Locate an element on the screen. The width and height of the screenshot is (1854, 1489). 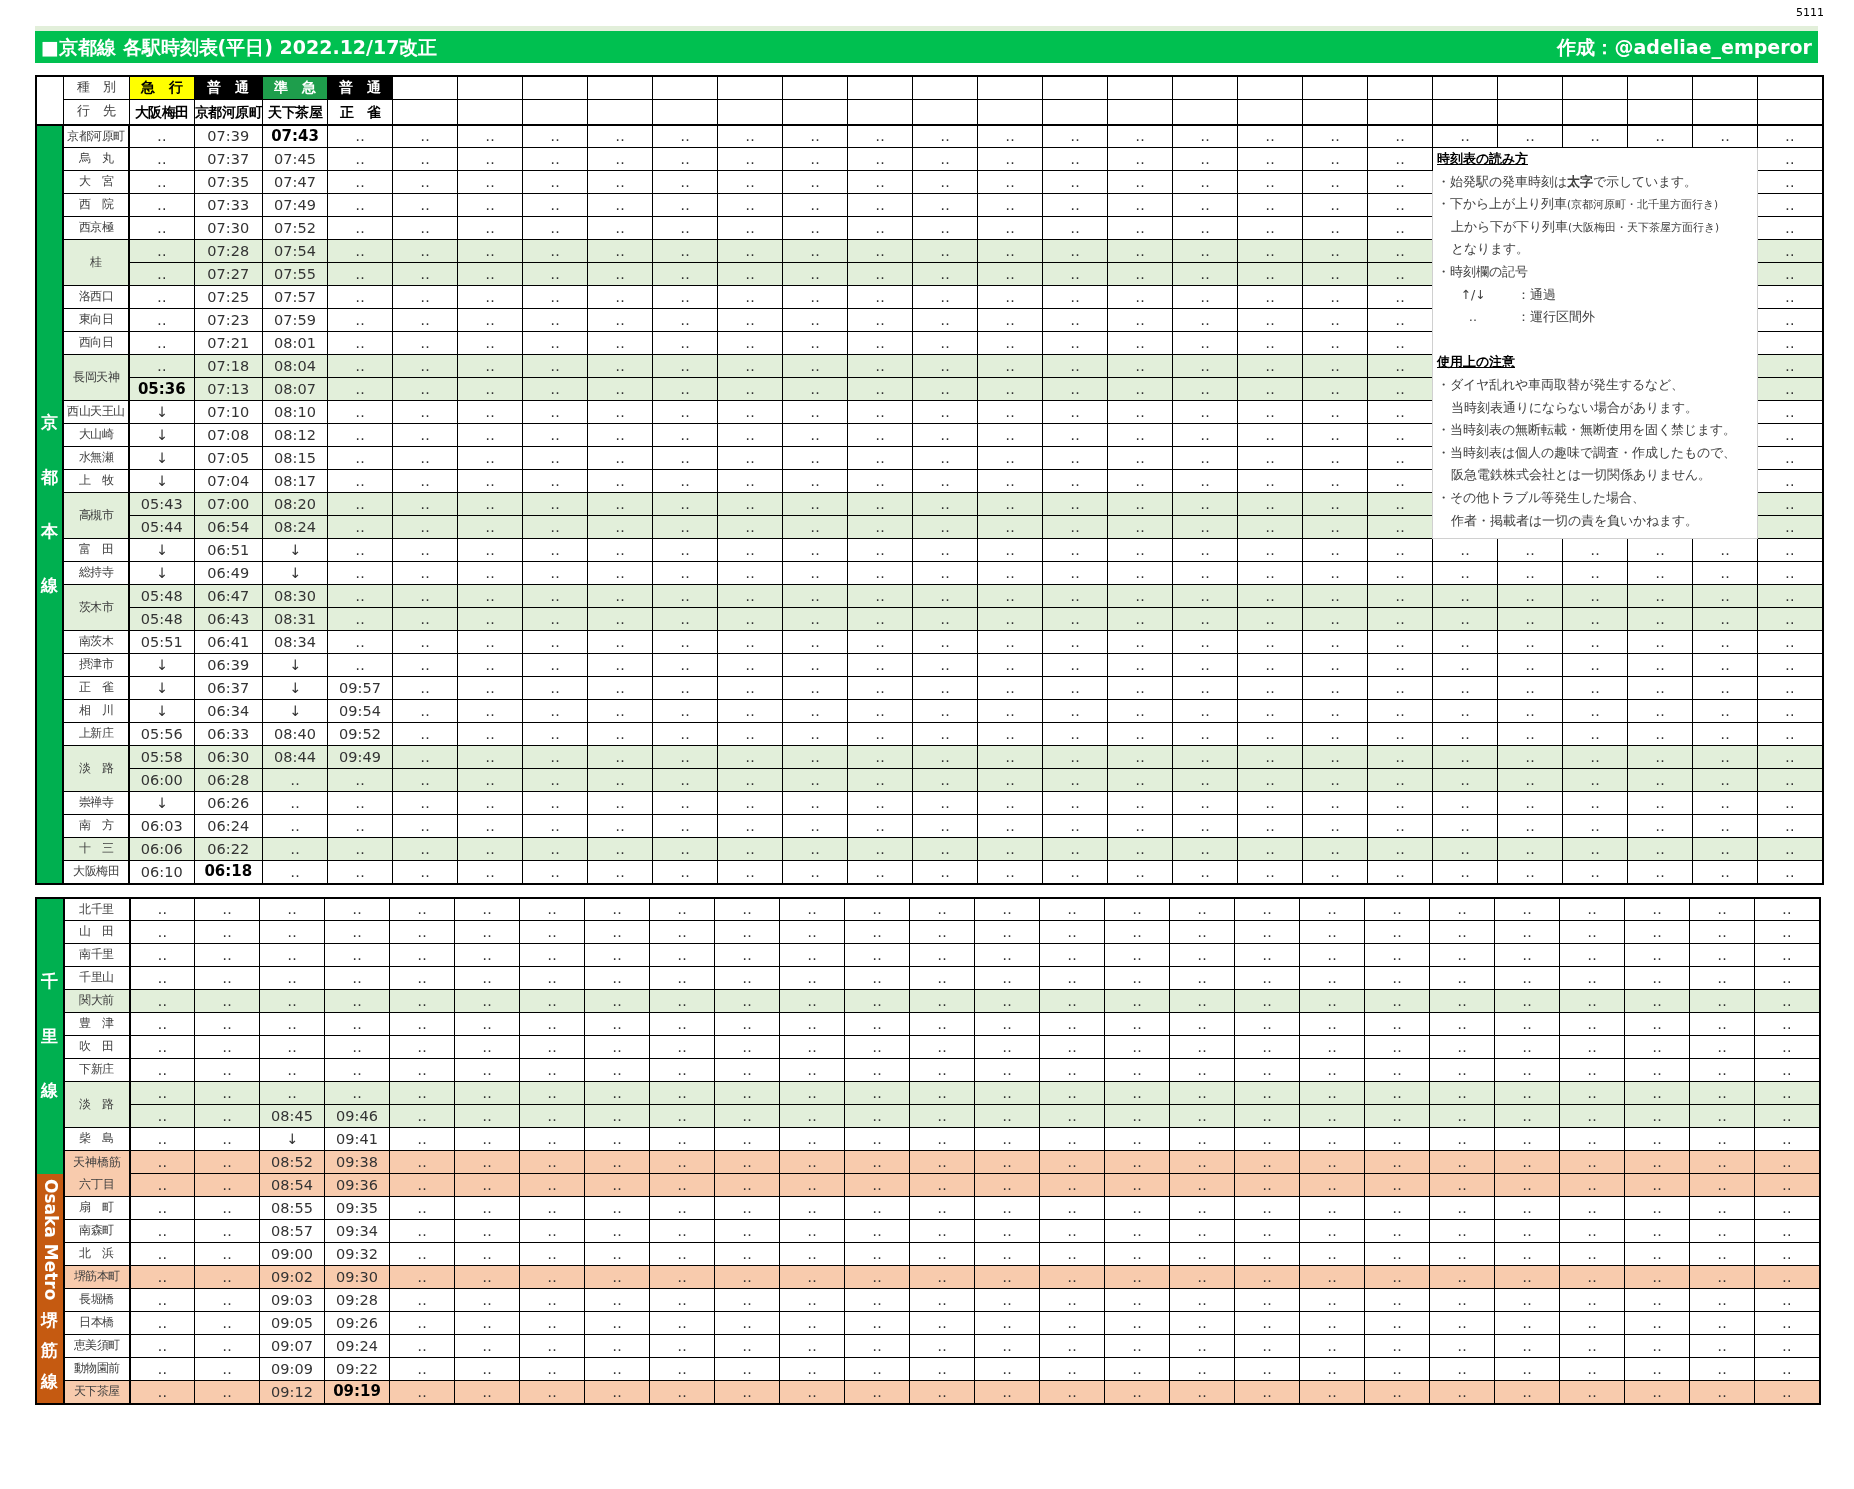
station-name: 十 三 is located at coordinates (96, 848).